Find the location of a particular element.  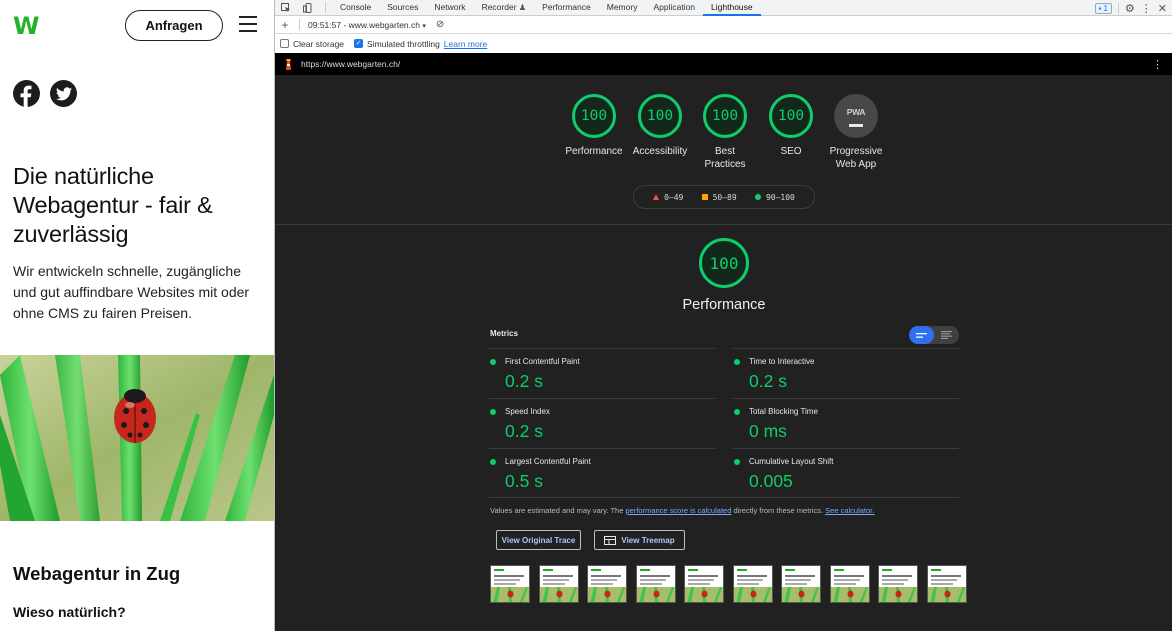

section-heading: Webagentur in Zug is located at coordinates (97, 573).